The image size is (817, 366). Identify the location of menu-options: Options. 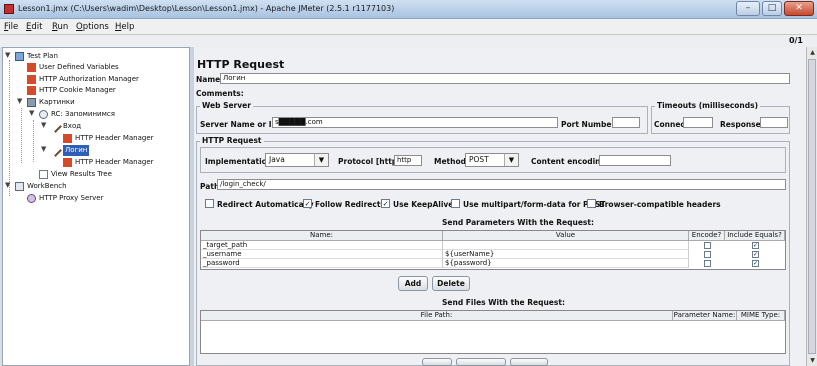
(92, 27).